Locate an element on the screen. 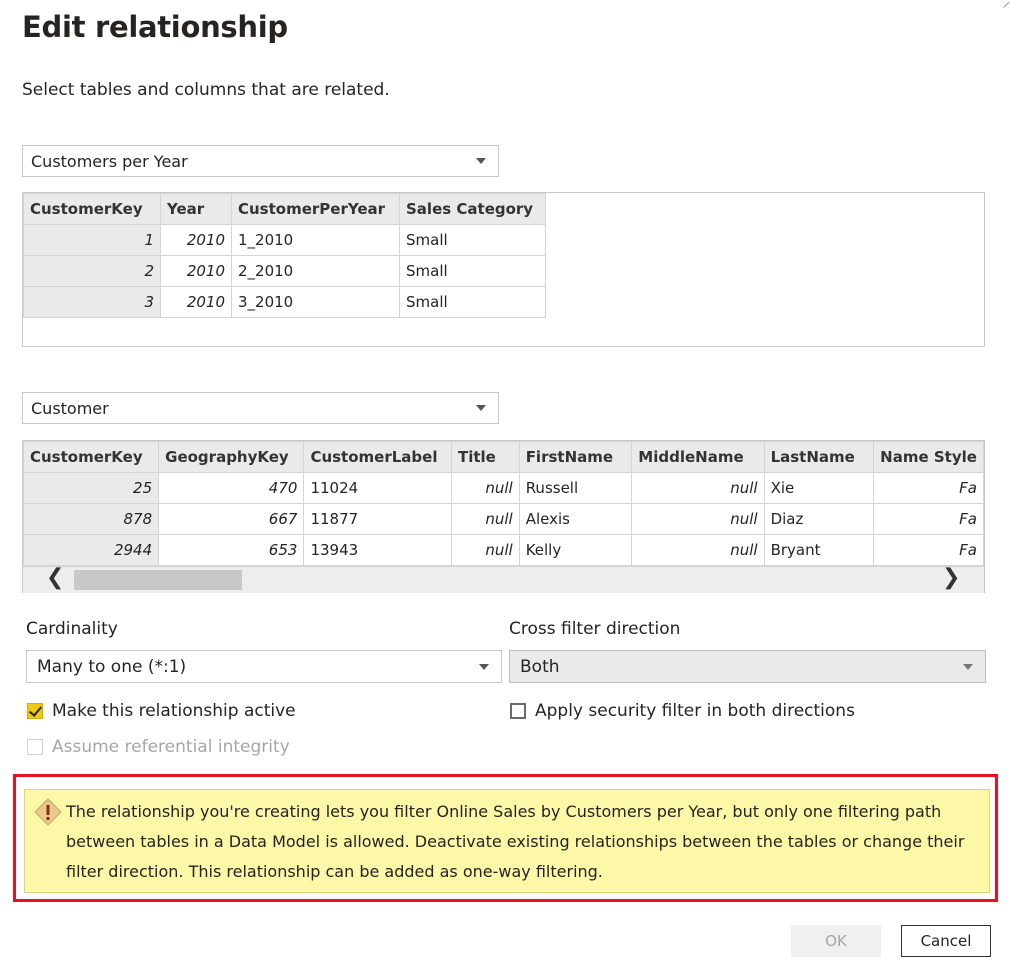 Image resolution: width=1010 pixels, height=969 pixels. table-cell: Russell is located at coordinates (575, 488).